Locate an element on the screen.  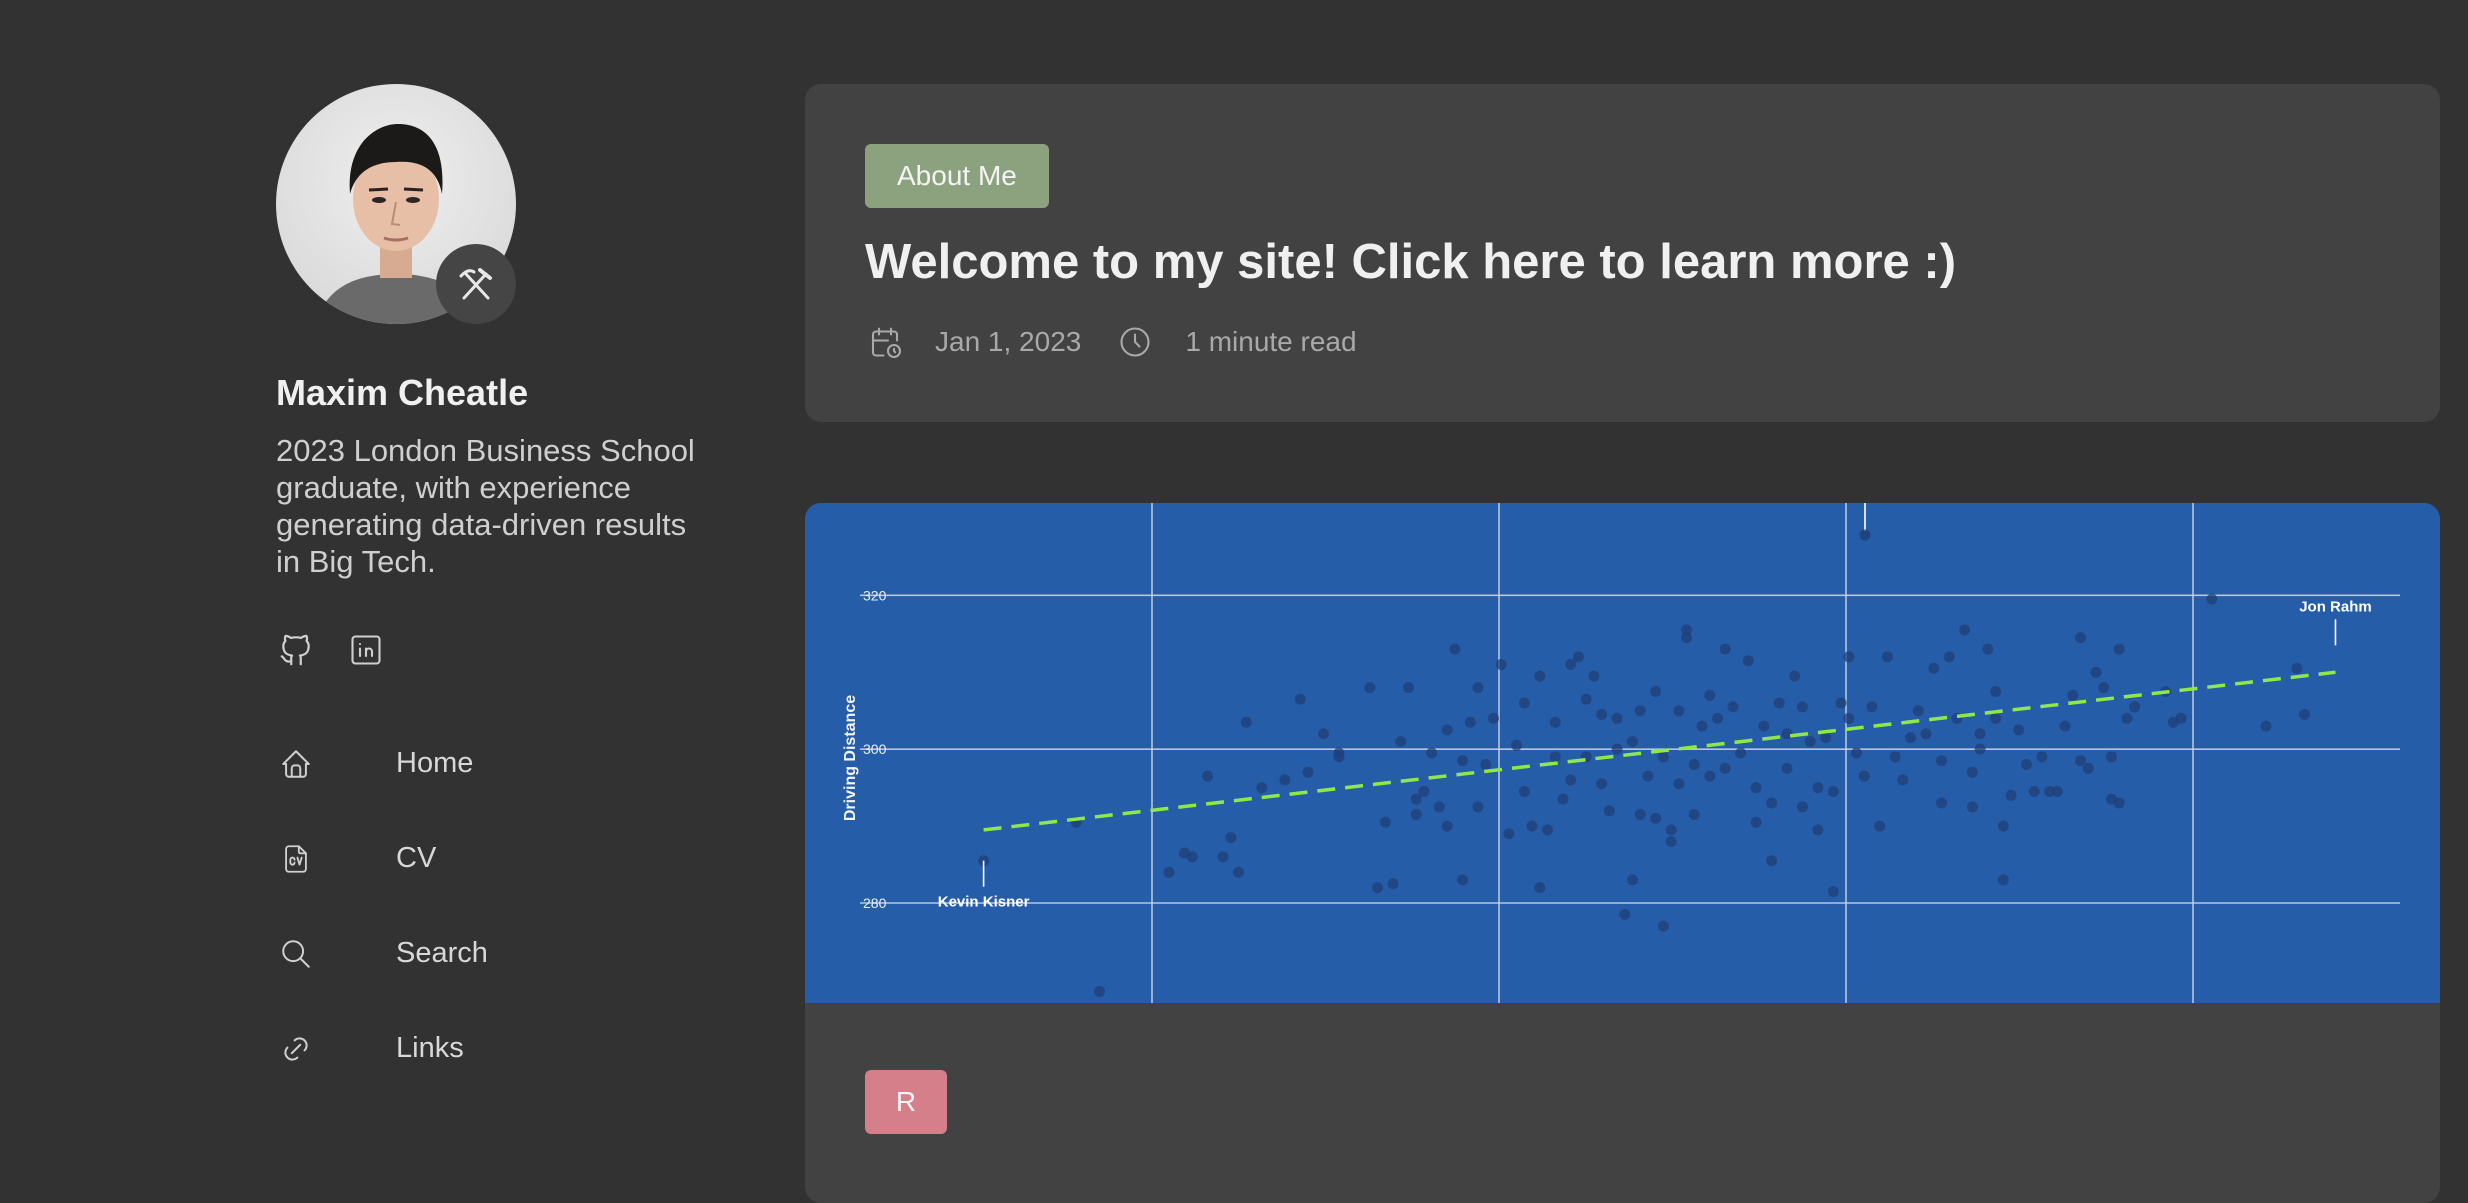
annotation-label-0: Kevin Kisner is located at coordinates (984, 902).